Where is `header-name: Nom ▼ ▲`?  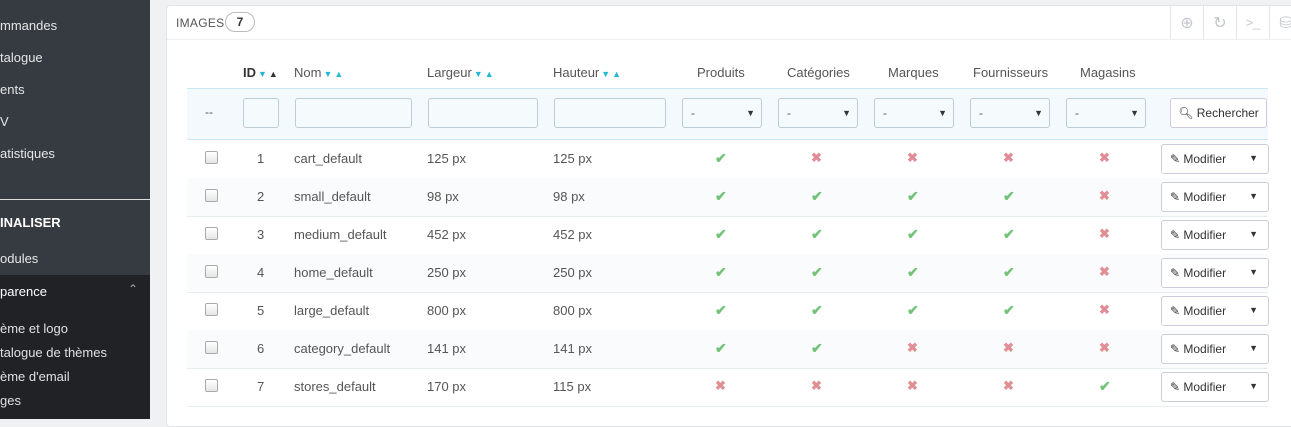 header-name: Nom ▼ ▲ is located at coordinates (318, 72).